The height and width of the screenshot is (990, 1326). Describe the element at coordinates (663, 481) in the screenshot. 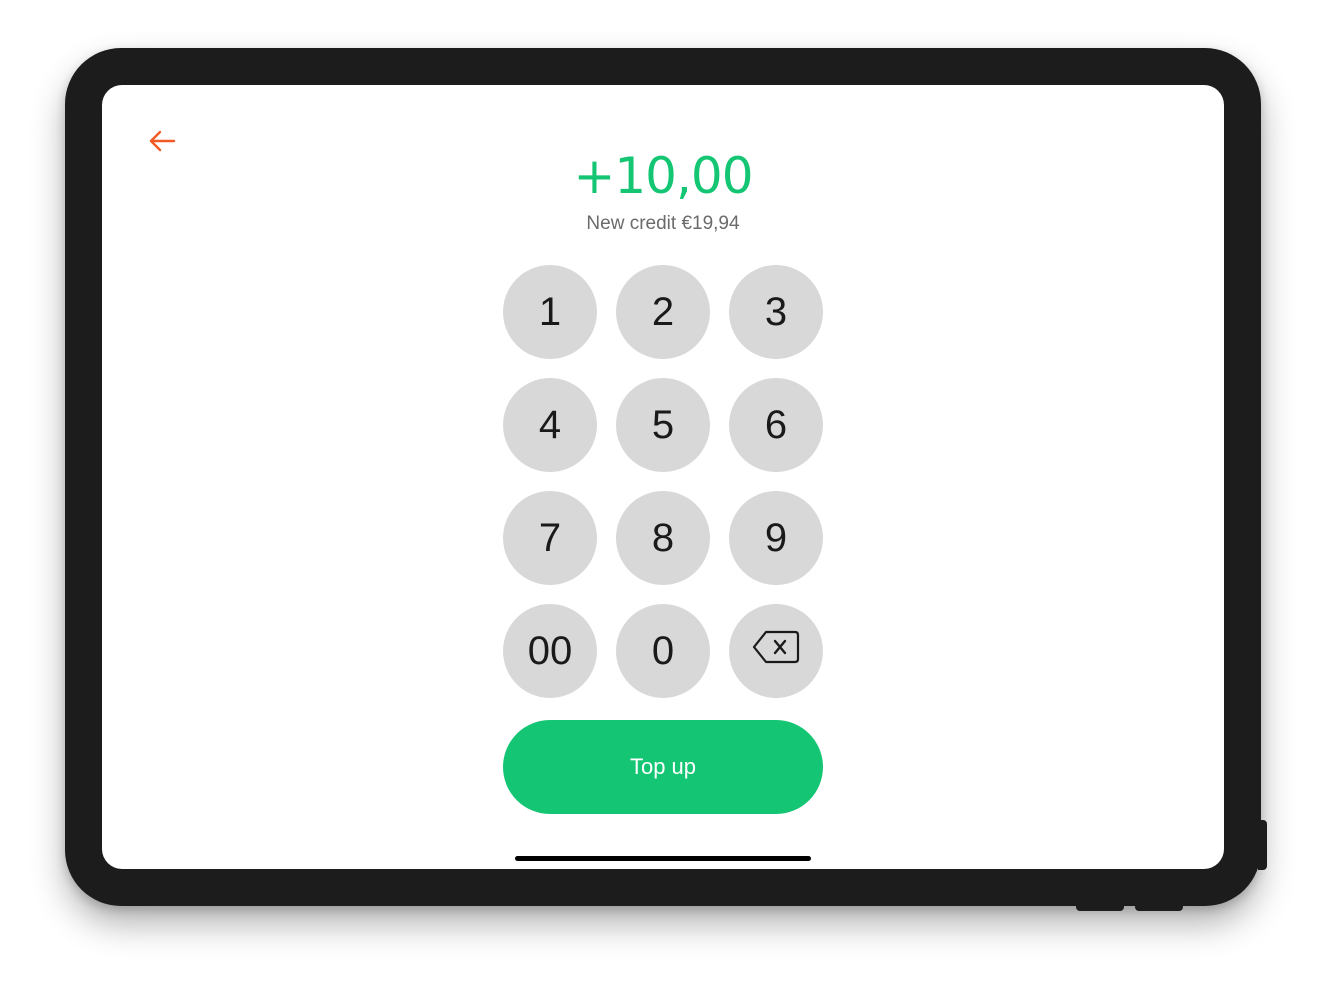

I see `numeric-keypad: 1 2 3 4 5 6 7 8 9 00 0` at that location.